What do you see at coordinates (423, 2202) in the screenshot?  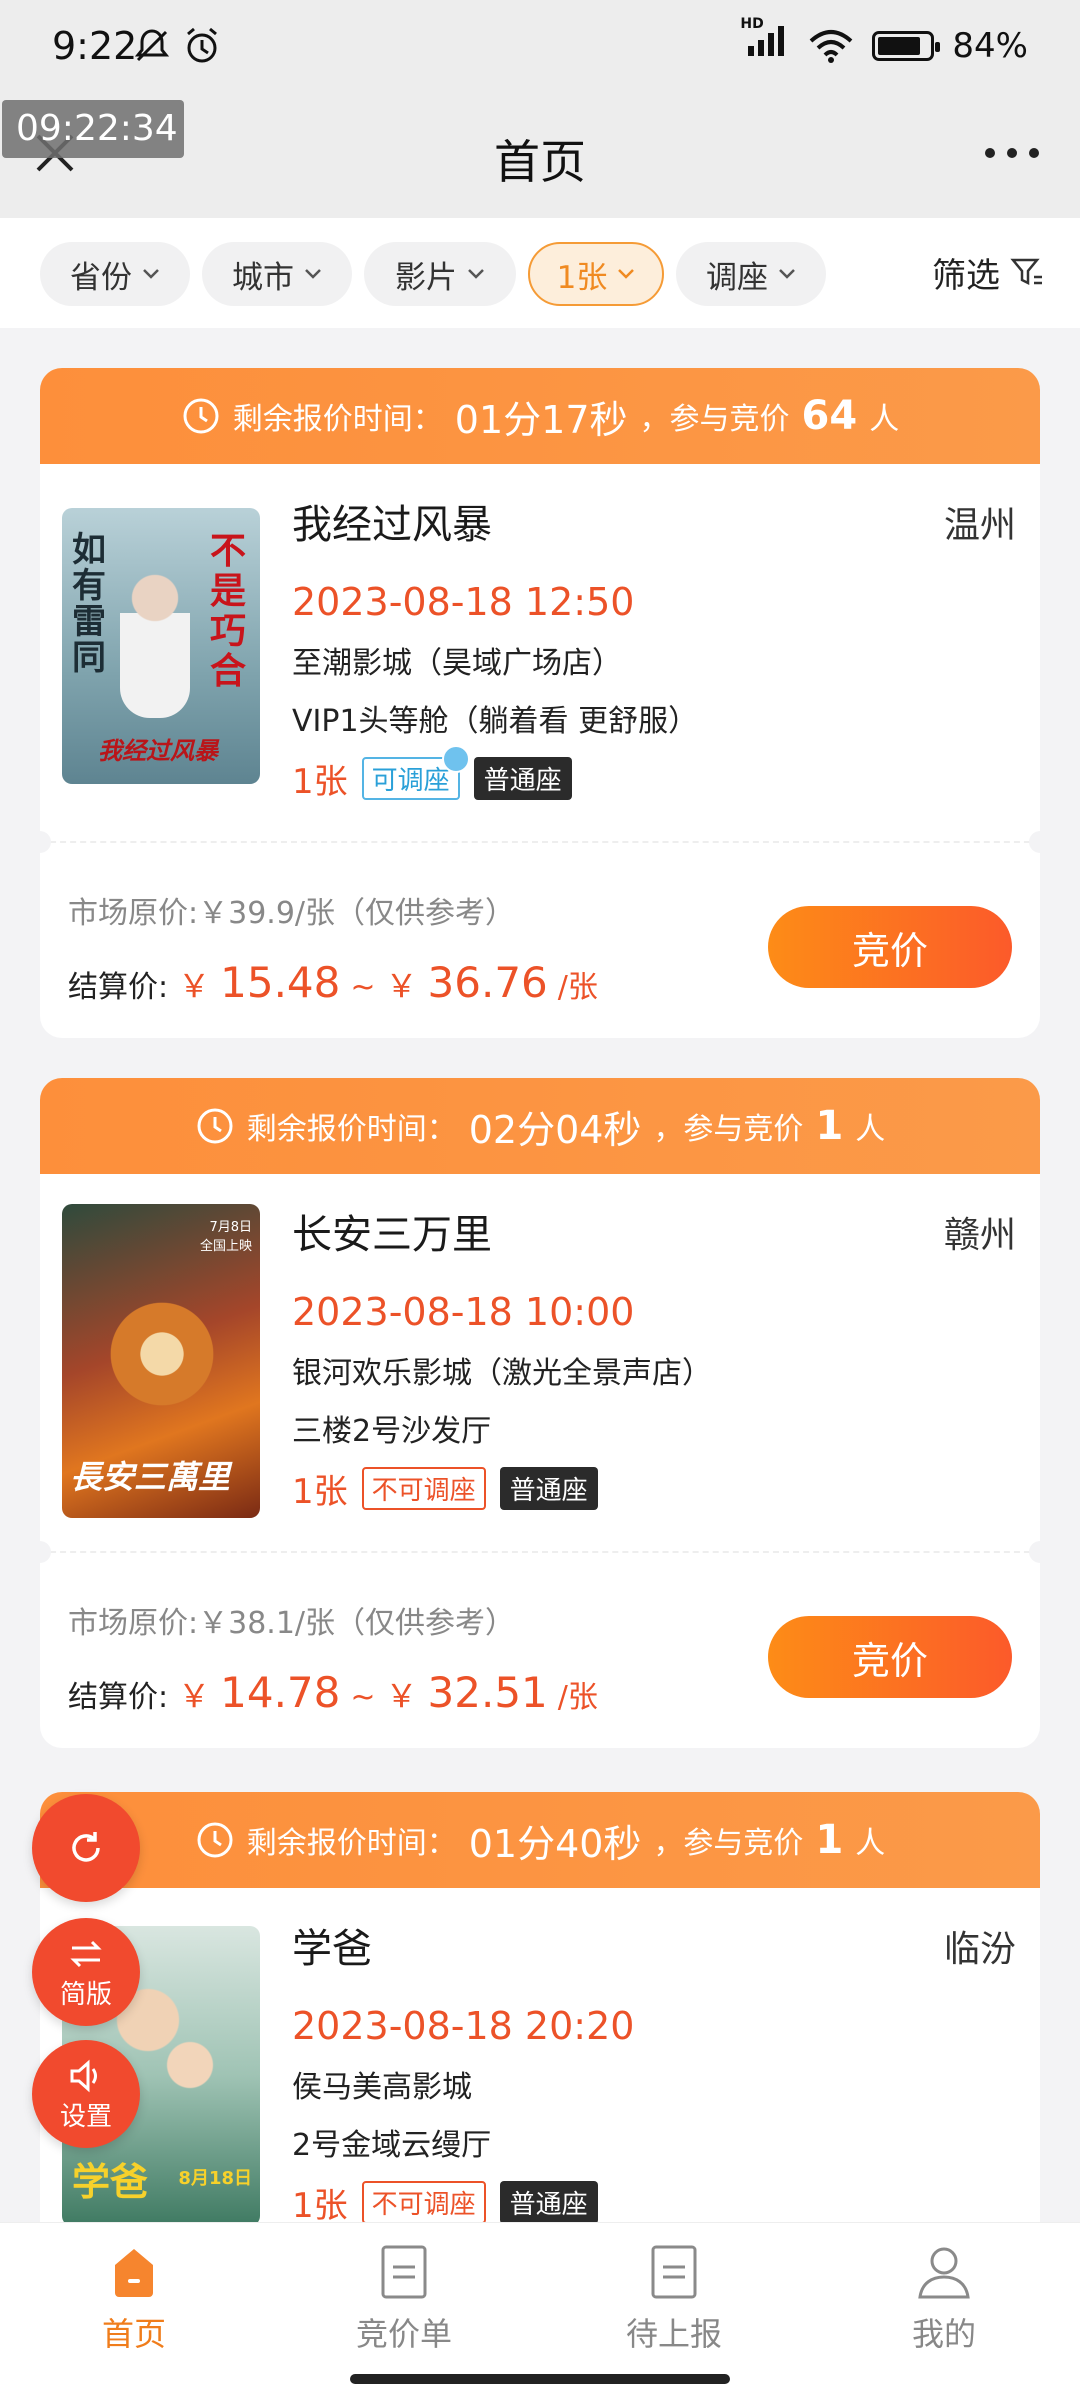 I see `adjust-tag: 不可调座` at bounding box center [423, 2202].